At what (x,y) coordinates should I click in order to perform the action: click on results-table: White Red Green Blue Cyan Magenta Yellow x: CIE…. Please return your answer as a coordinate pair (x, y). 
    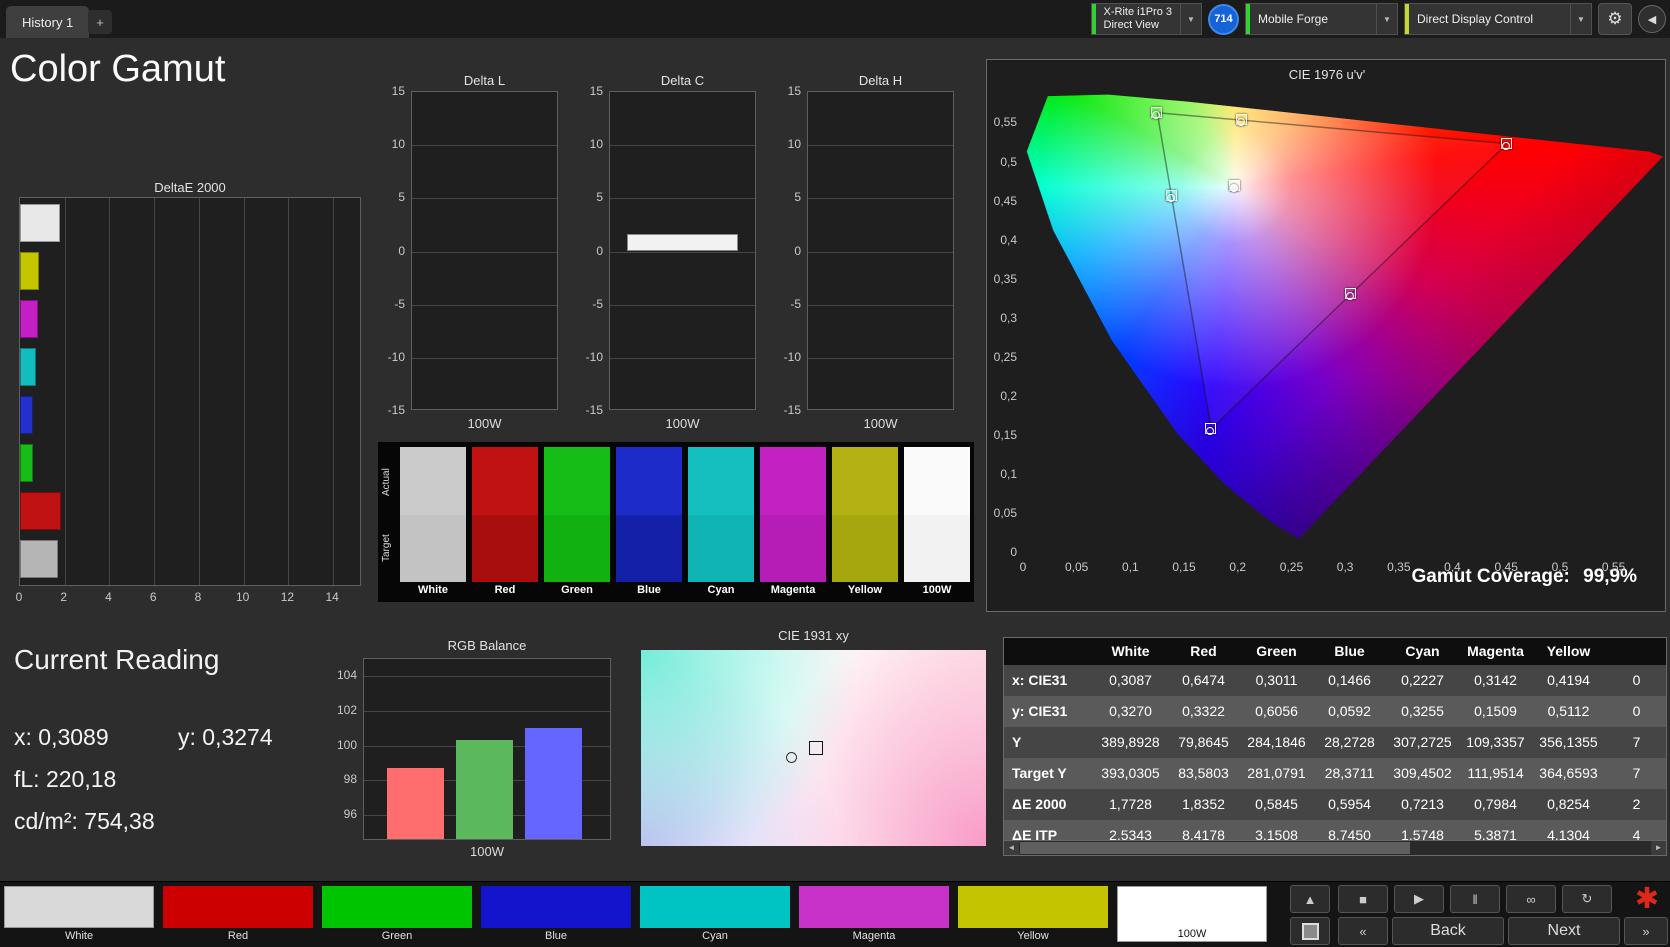
    Looking at the image, I should click on (1335, 746).